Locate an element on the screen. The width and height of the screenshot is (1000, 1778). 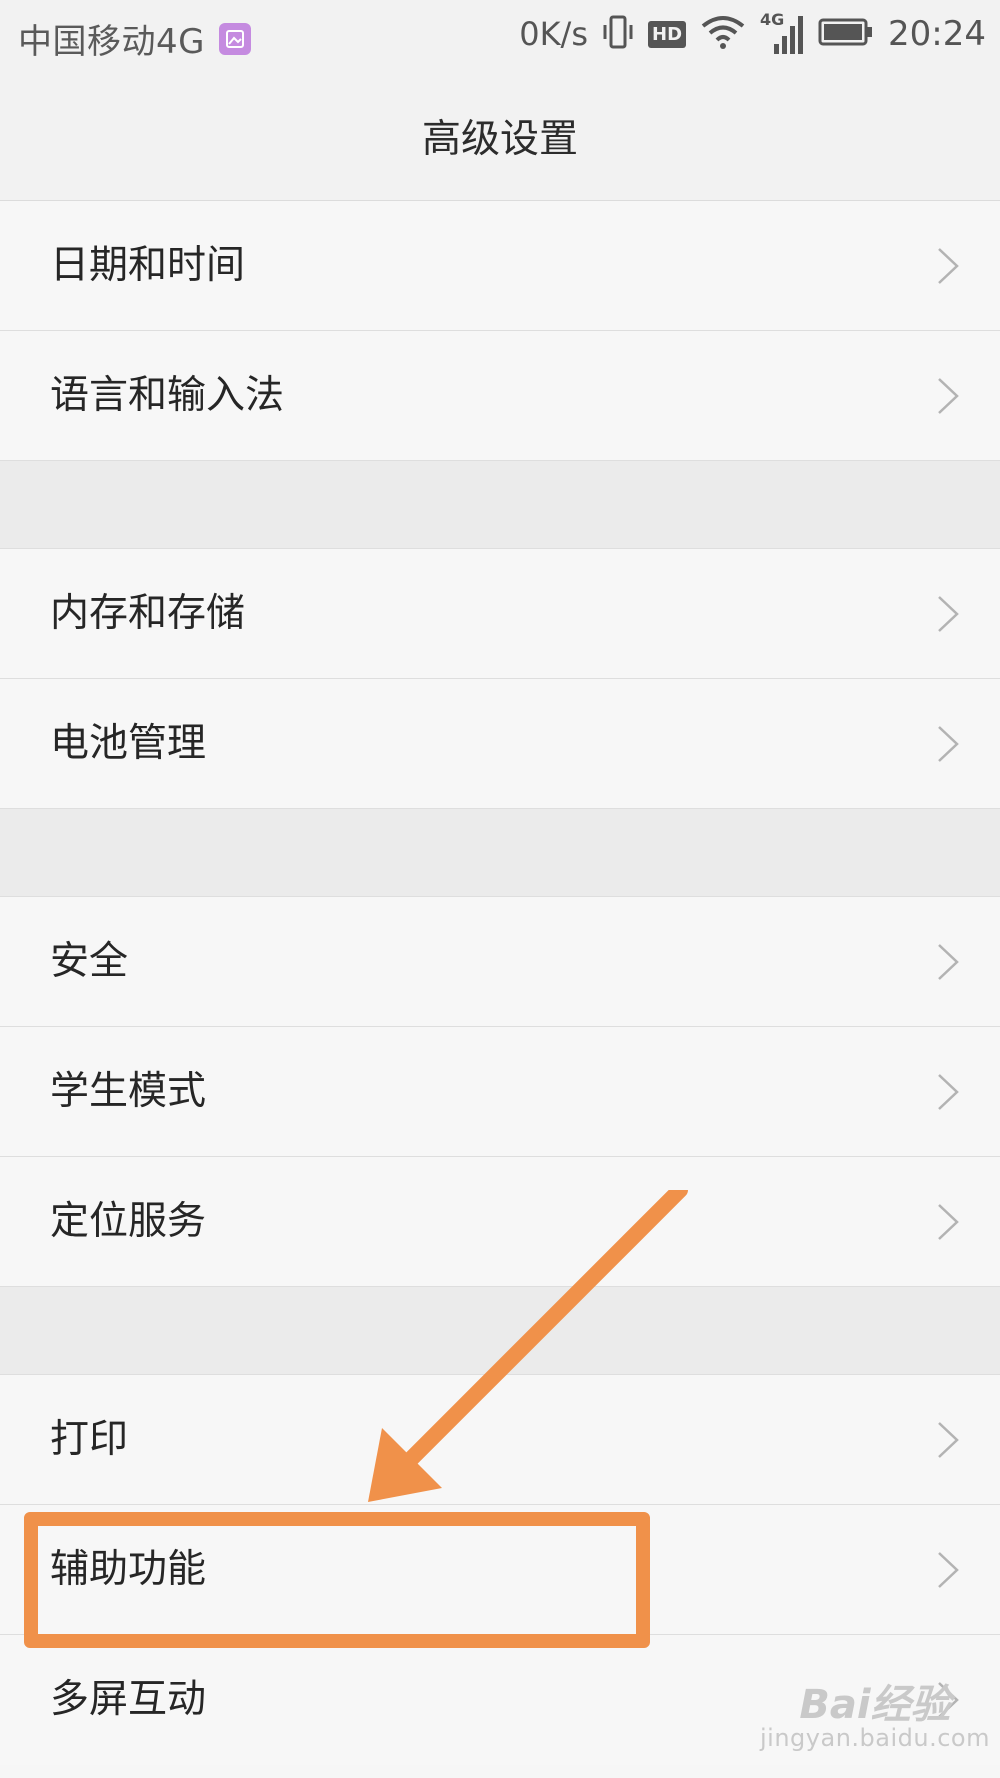
baidu-jingyan-watermark: Bai经验 jingyan.baidu.com is located at coordinates (875, 1712).